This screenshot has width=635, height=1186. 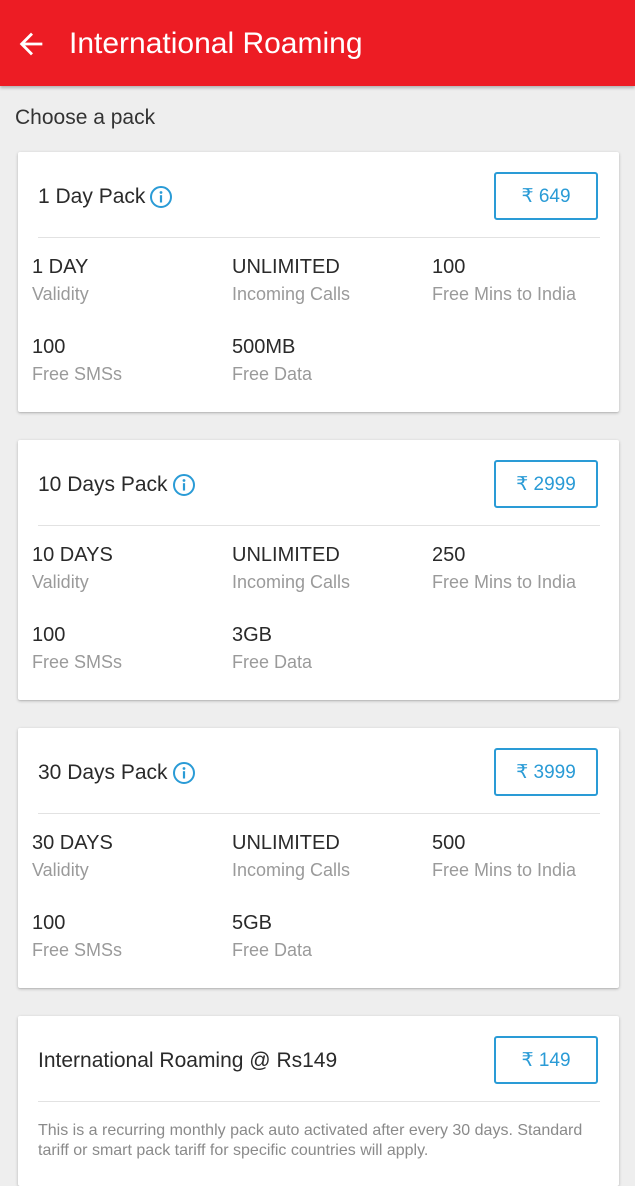 What do you see at coordinates (132, 280) in the screenshot?
I see `attr-validity: 1 DAY Validity` at bounding box center [132, 280].